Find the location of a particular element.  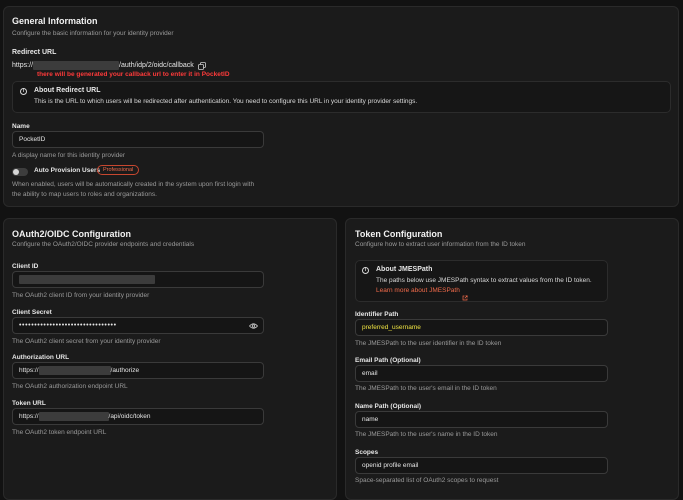

client-secret-label: Client Secret is located at coordinates (32, 312).